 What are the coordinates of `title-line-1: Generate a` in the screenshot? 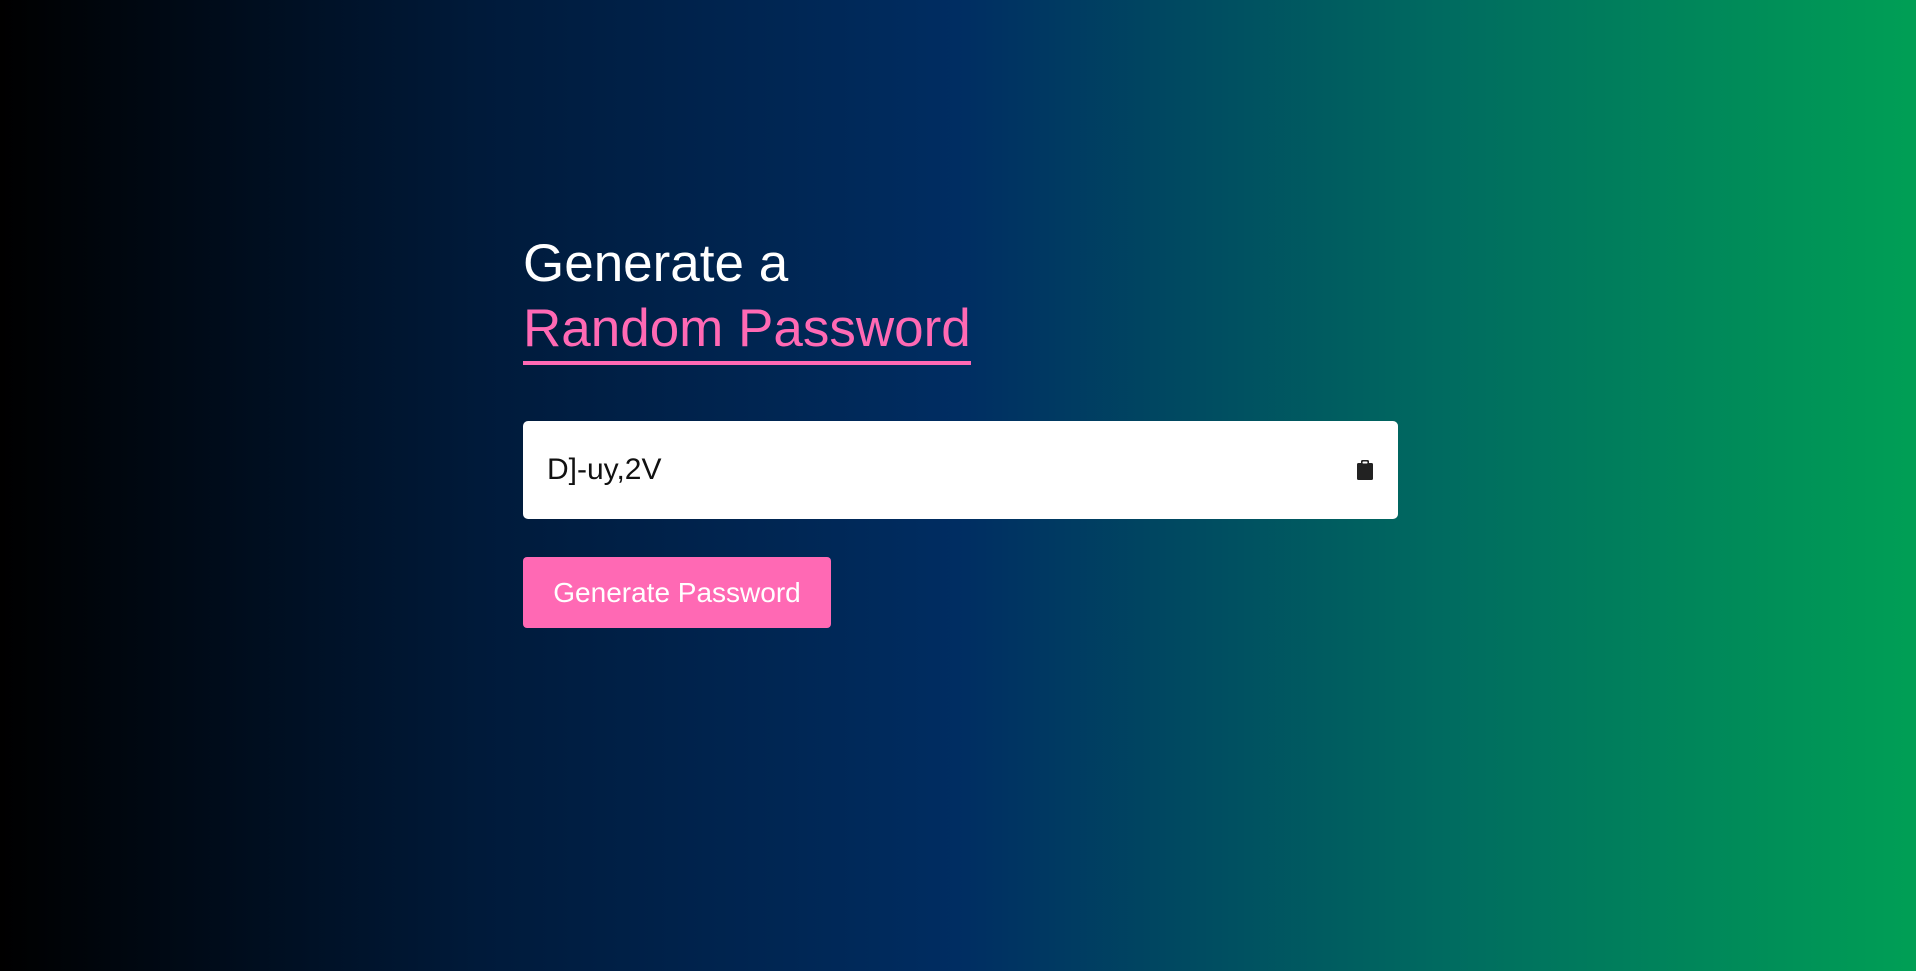 It's located at (656, 263).